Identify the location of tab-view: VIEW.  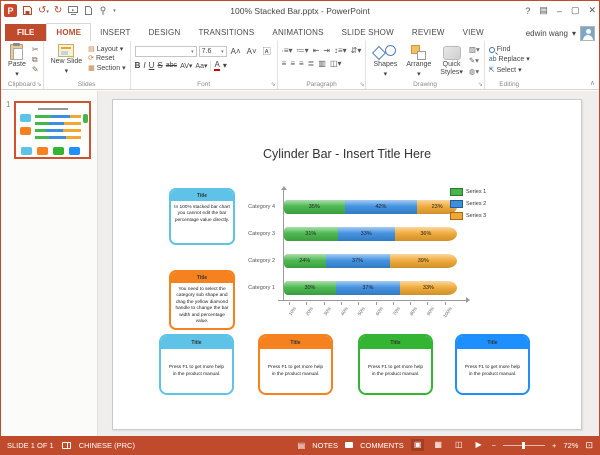
(473, 32).